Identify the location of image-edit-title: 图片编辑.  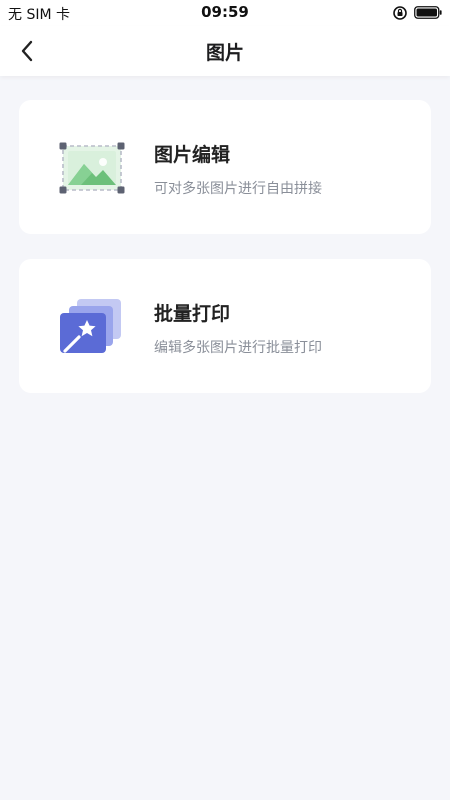
(192, 155).